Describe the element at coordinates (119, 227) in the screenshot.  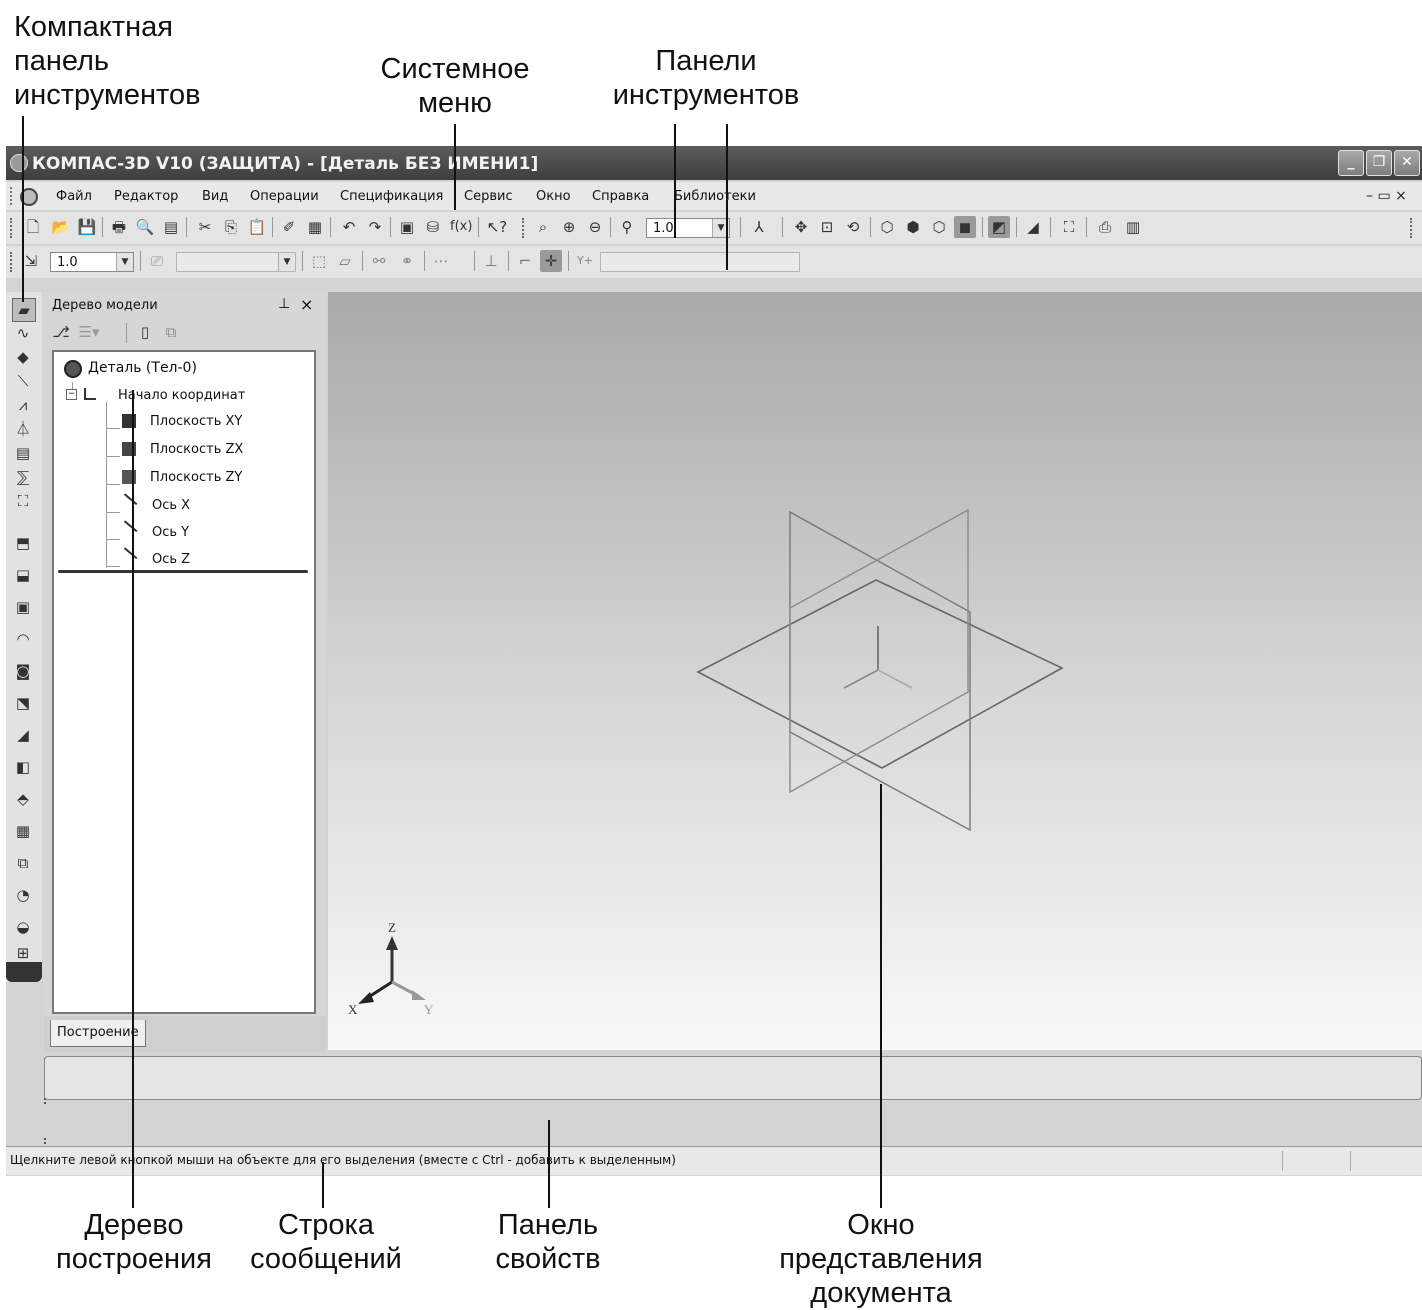
I see `print-icon: 🖶` at that location.